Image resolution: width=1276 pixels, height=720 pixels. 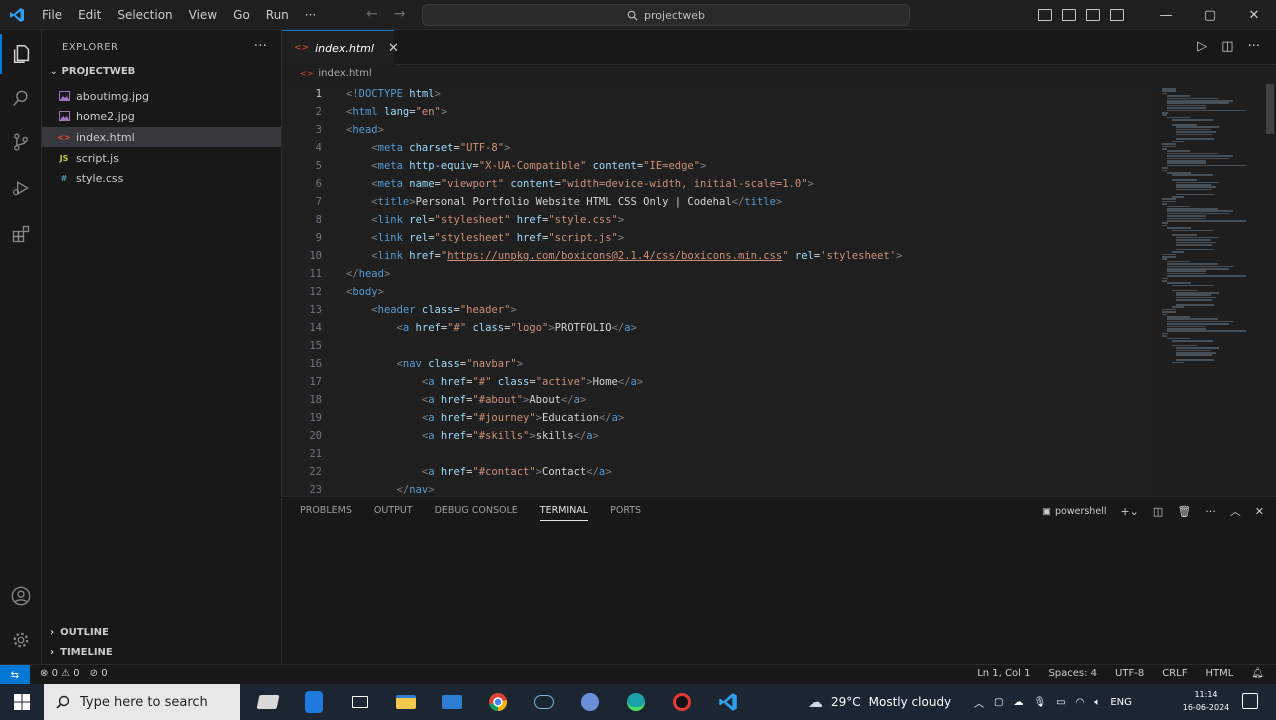 What do you see at coordinates (21, 188) in the screenshot?
I see `run-and-debug-icon` at bounding box center [21, 188].